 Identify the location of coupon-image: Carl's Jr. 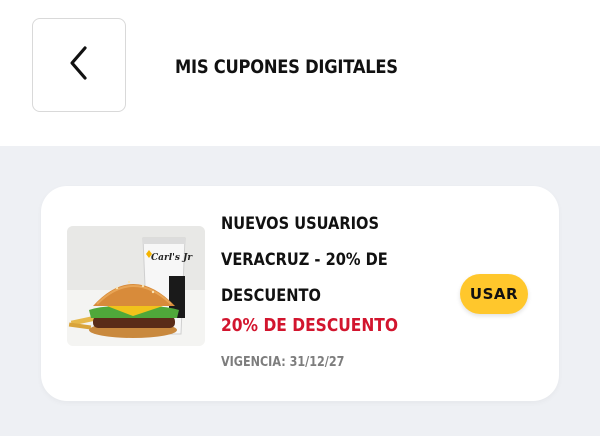
(136, 286).